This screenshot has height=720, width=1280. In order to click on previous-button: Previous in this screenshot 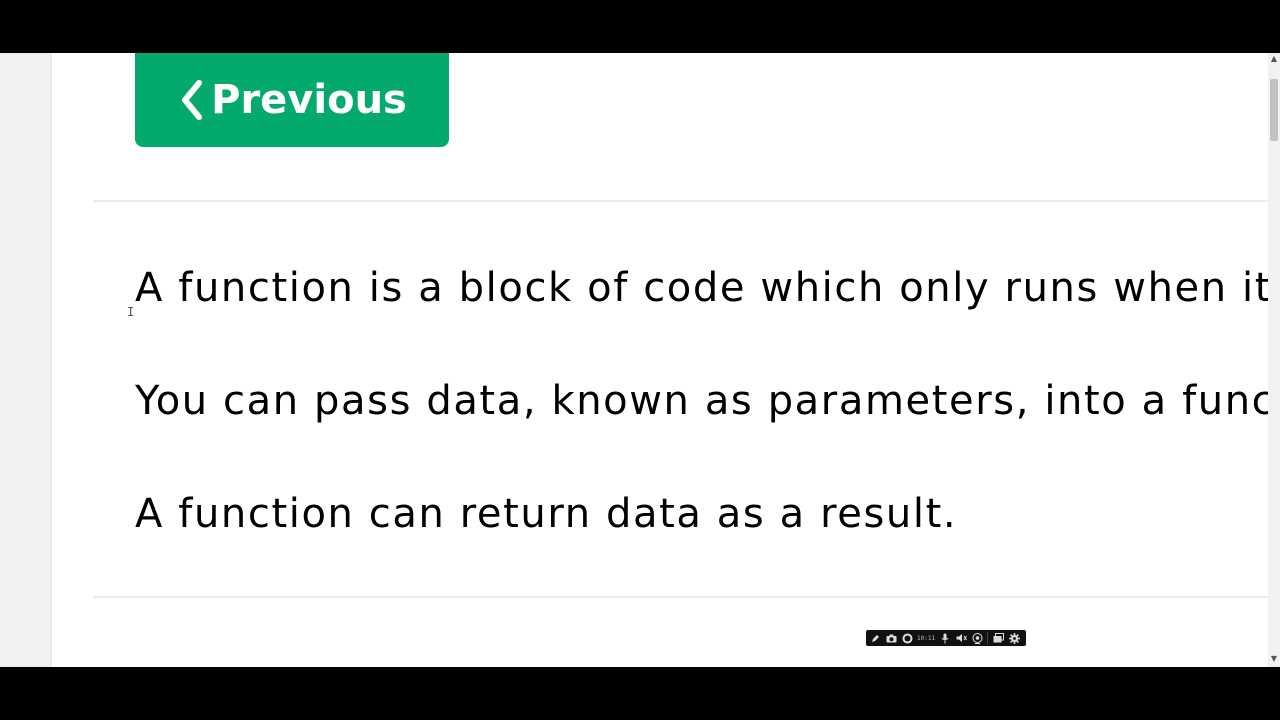, I will do `click(292, 100)`.